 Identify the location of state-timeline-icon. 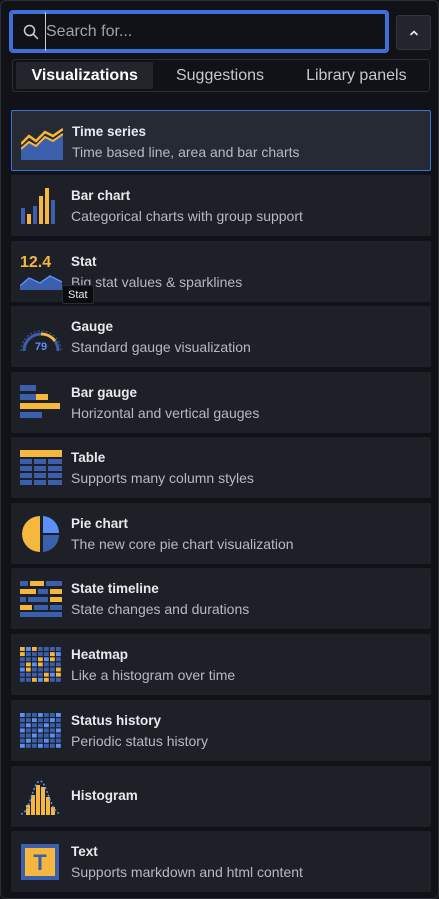
(41, 599).